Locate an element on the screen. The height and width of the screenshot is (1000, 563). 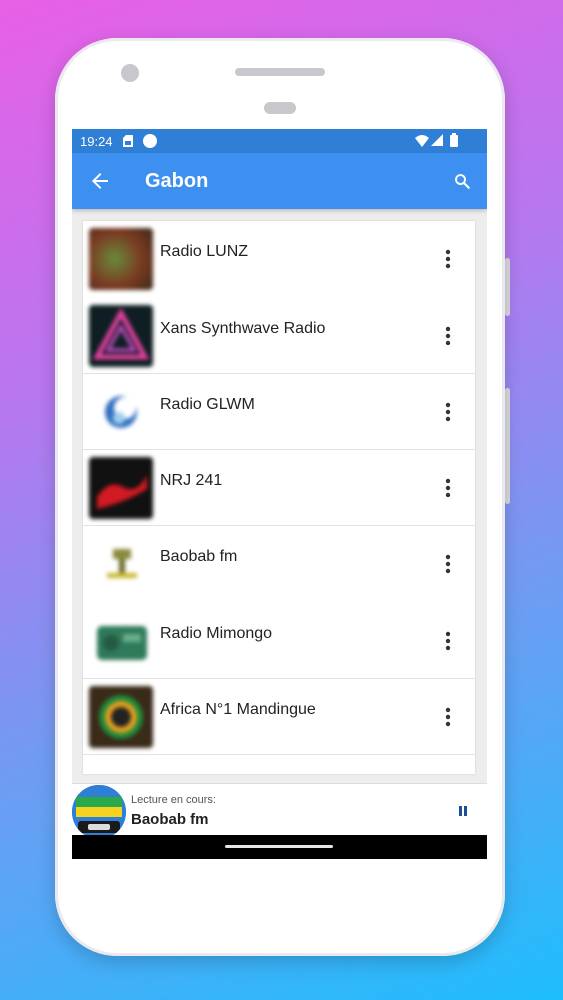
battery-icon is located at coordinates (454, 140).